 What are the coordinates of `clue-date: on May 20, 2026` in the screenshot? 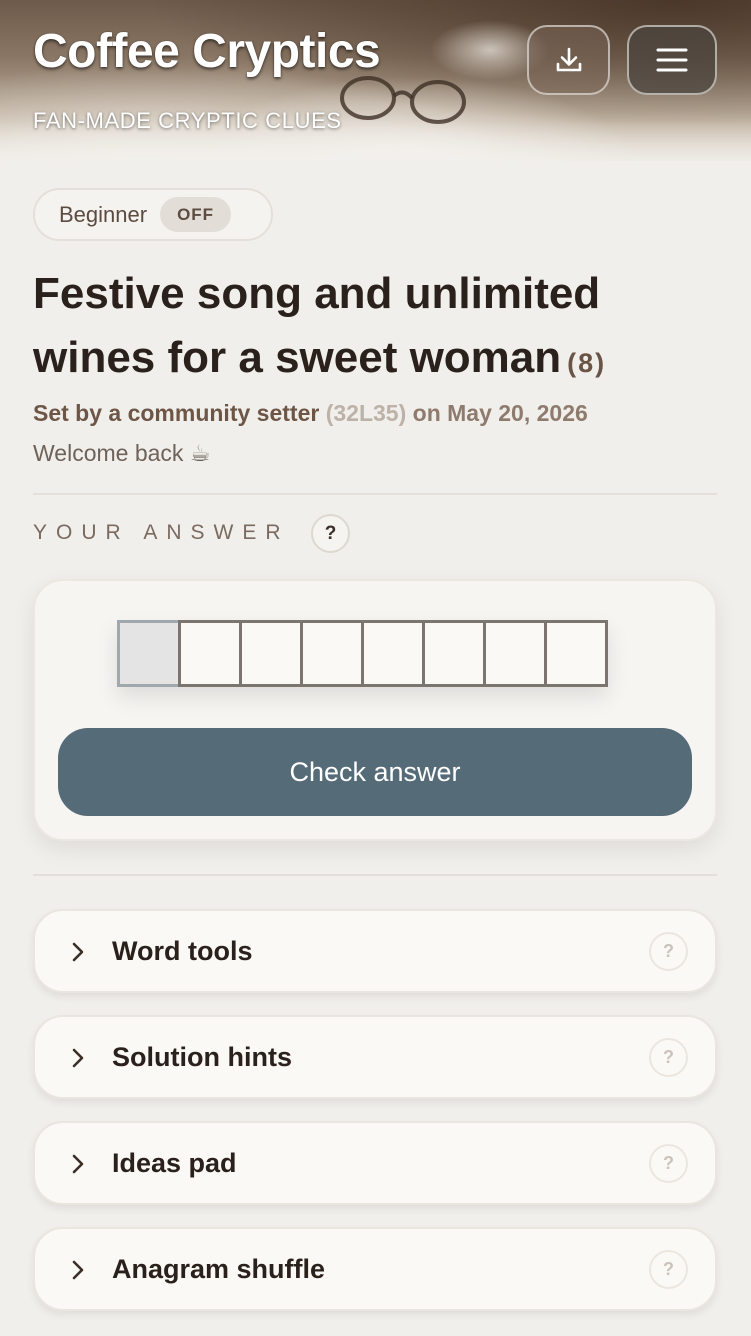 It's located at (500, 413).